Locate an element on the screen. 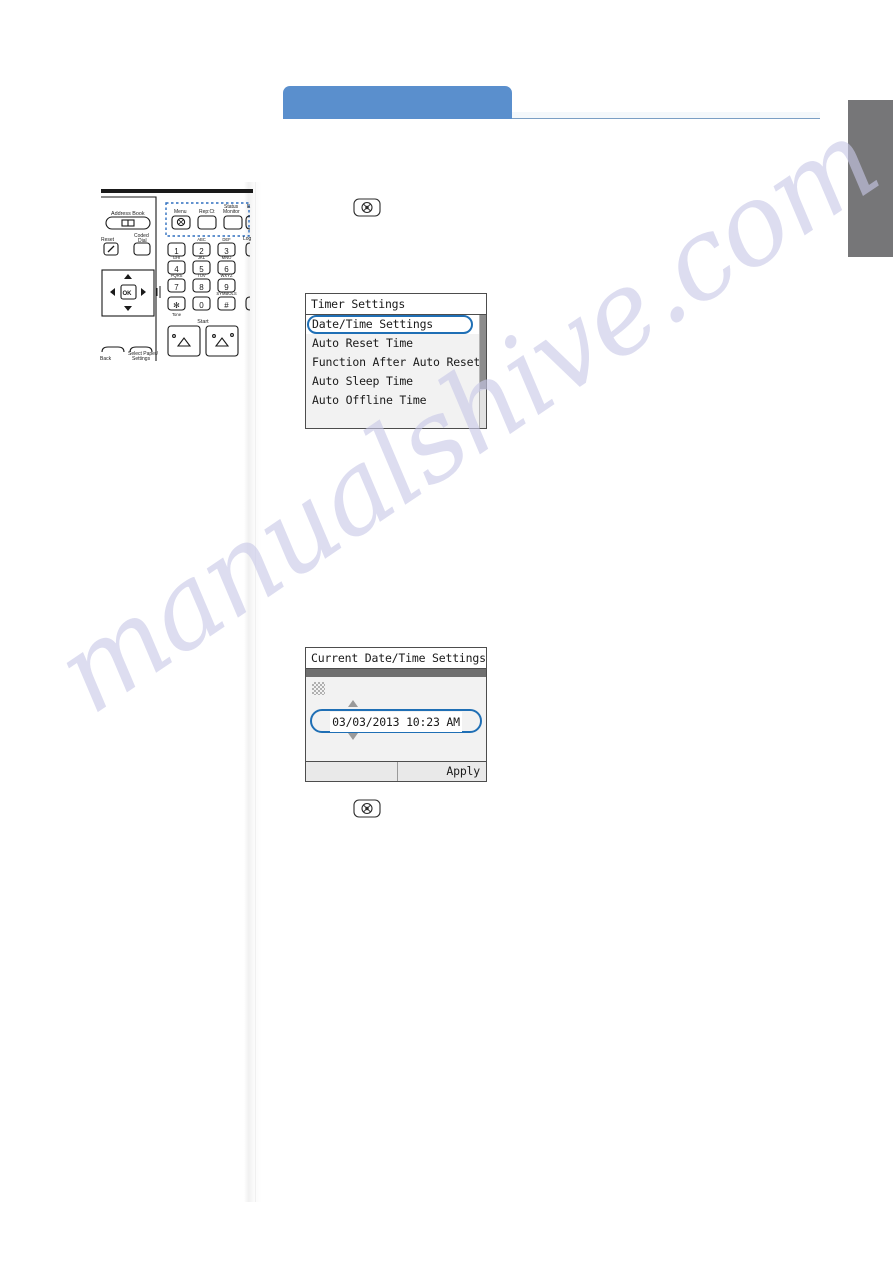  svg-text: Log is located at coordinates (247, 239).